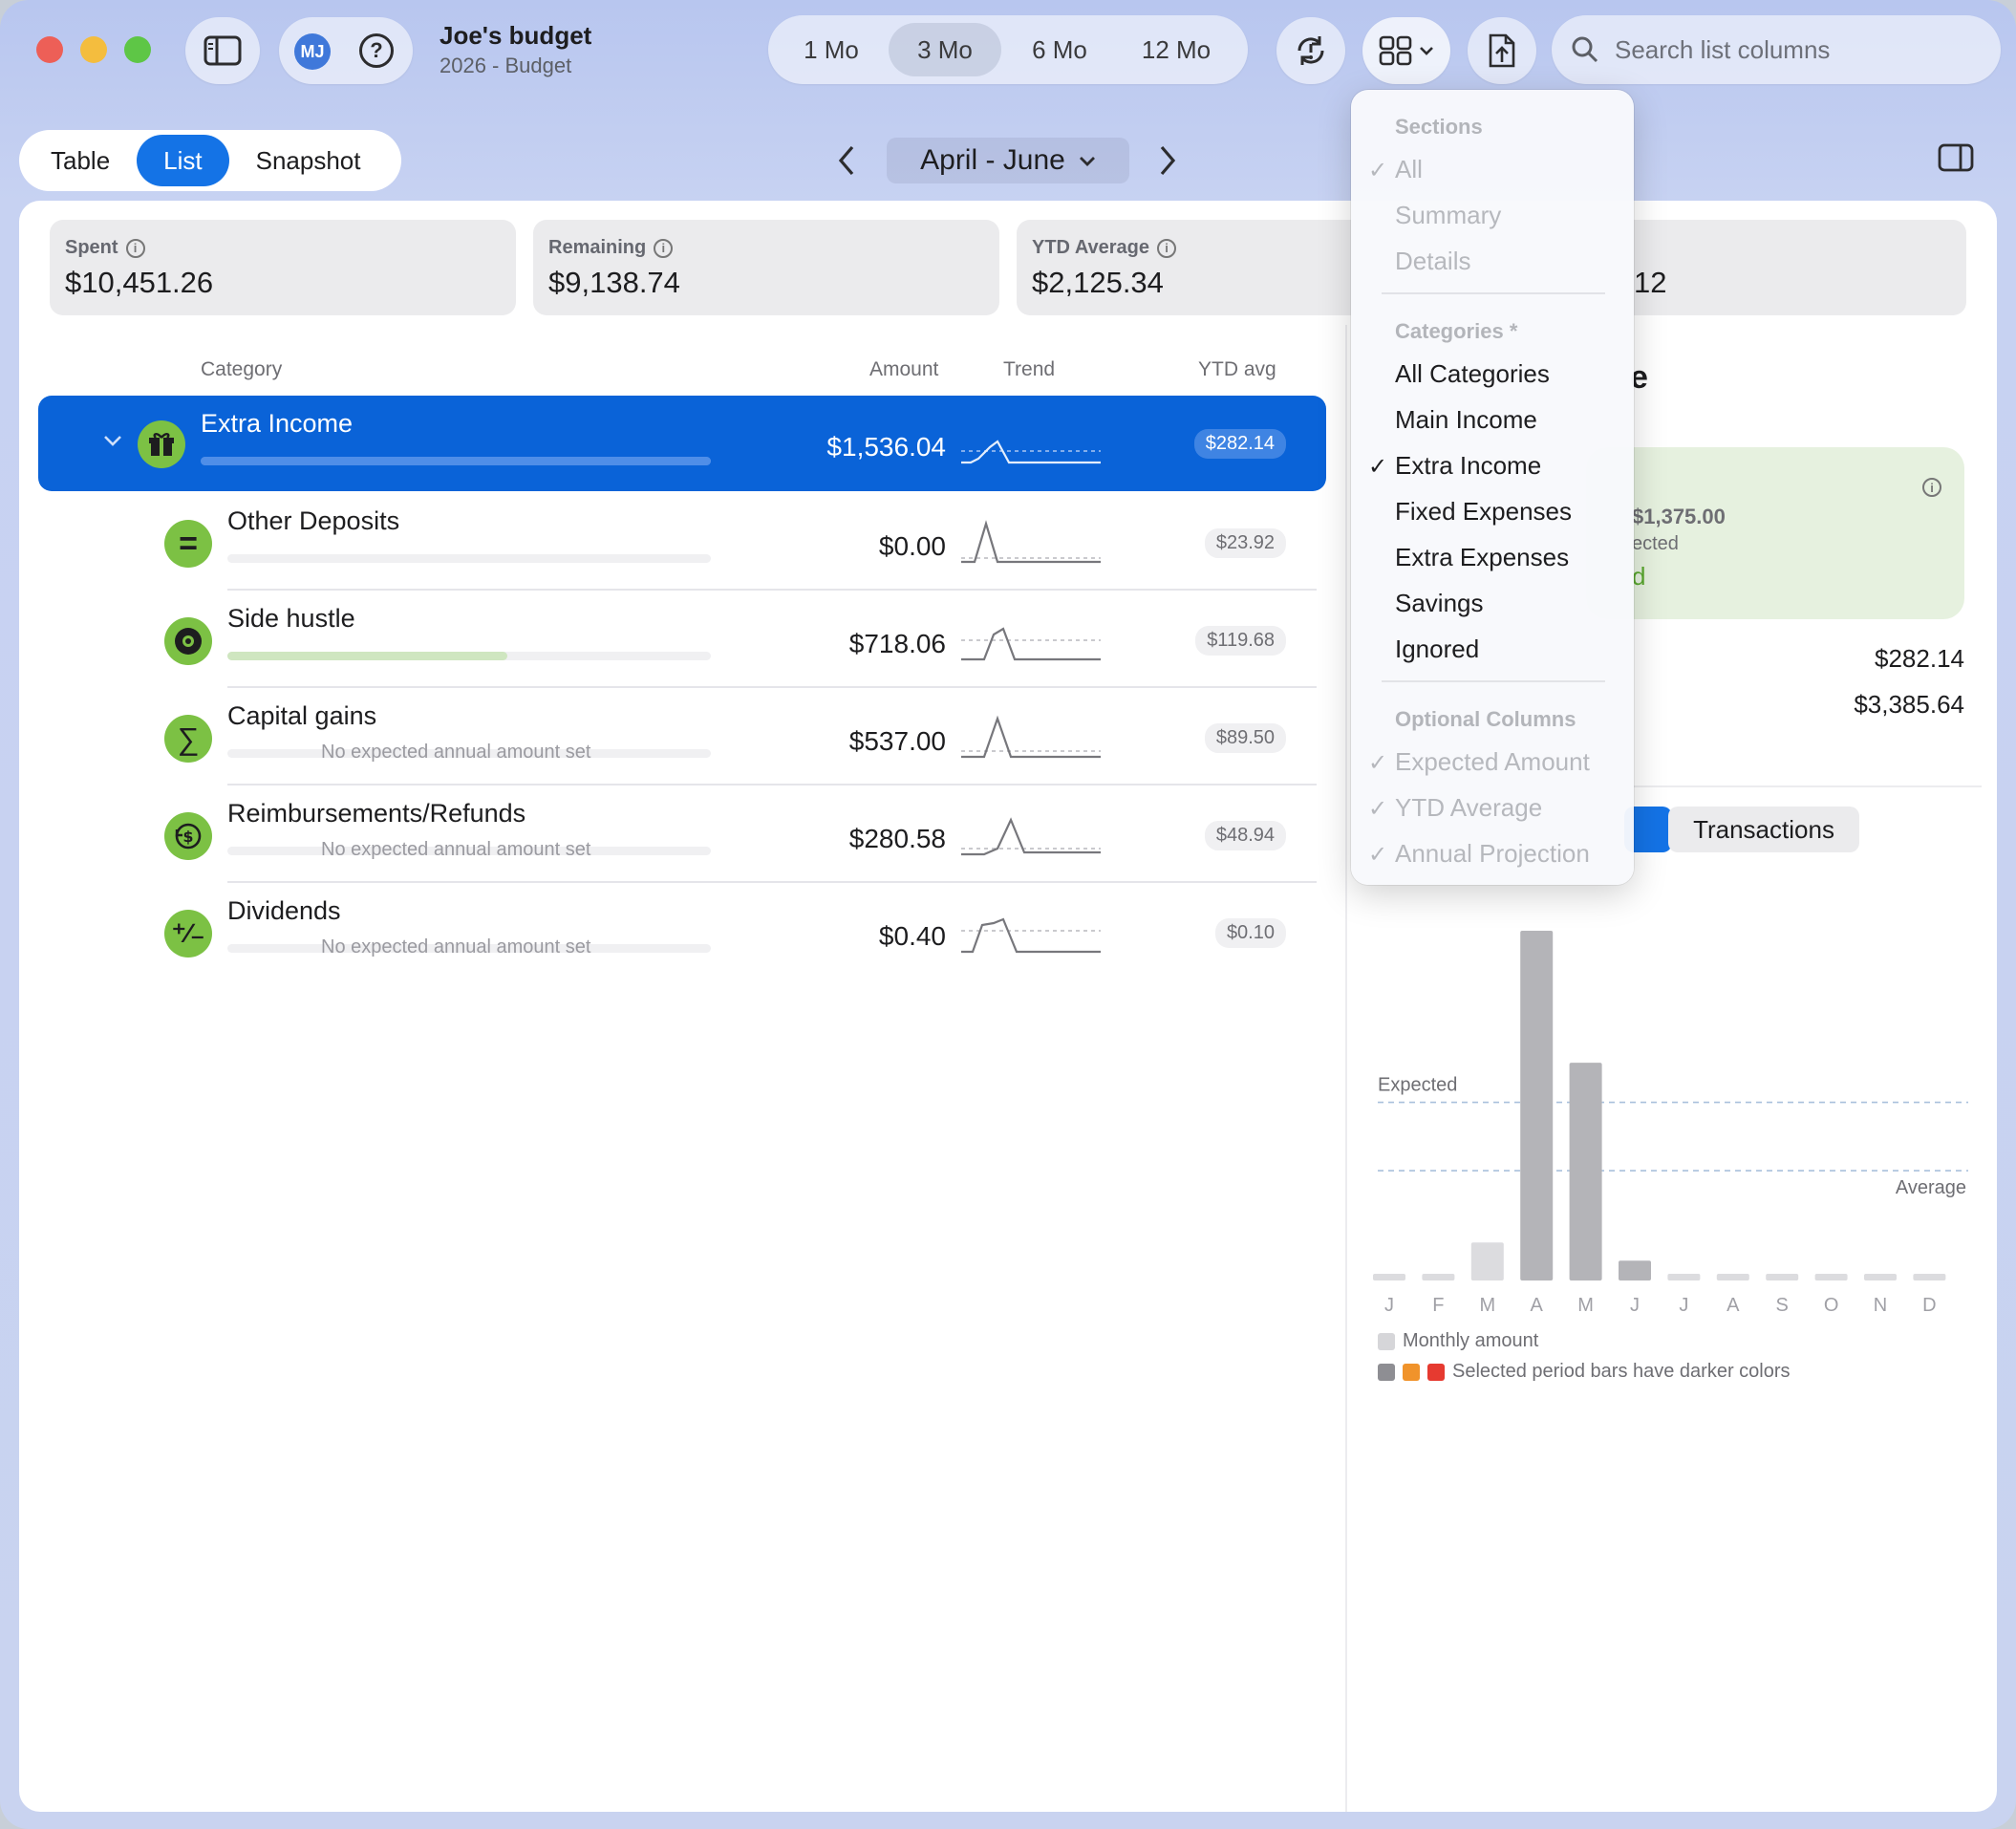 The height and width of the screenshot is (1829, 2016). I want to click on column-header-category: Category, so click(241, 369).